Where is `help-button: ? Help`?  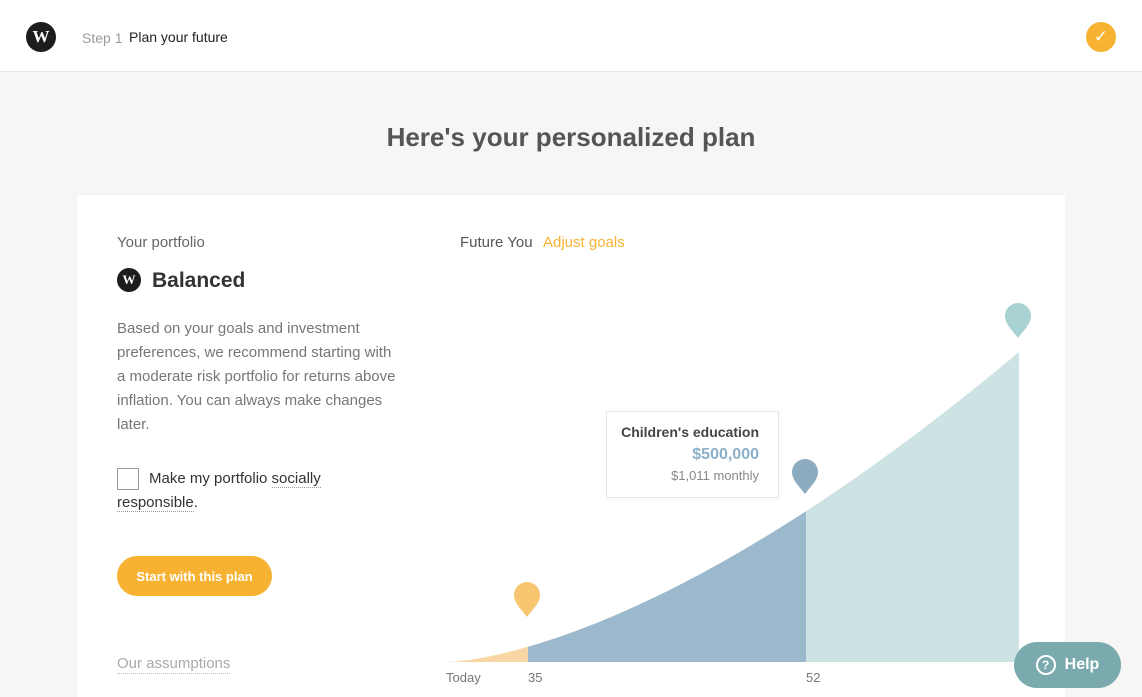 help-button: ? Help is located at coordinates (1067, 665).